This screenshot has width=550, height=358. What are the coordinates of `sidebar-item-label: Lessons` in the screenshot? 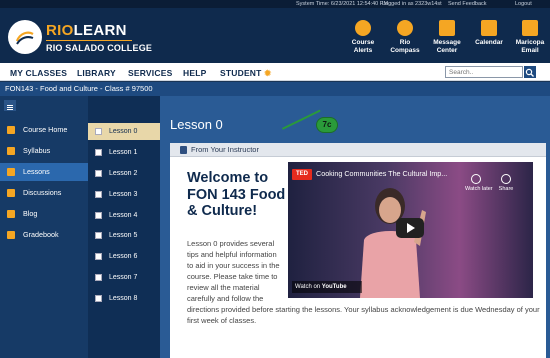 It's located at (36, 171).